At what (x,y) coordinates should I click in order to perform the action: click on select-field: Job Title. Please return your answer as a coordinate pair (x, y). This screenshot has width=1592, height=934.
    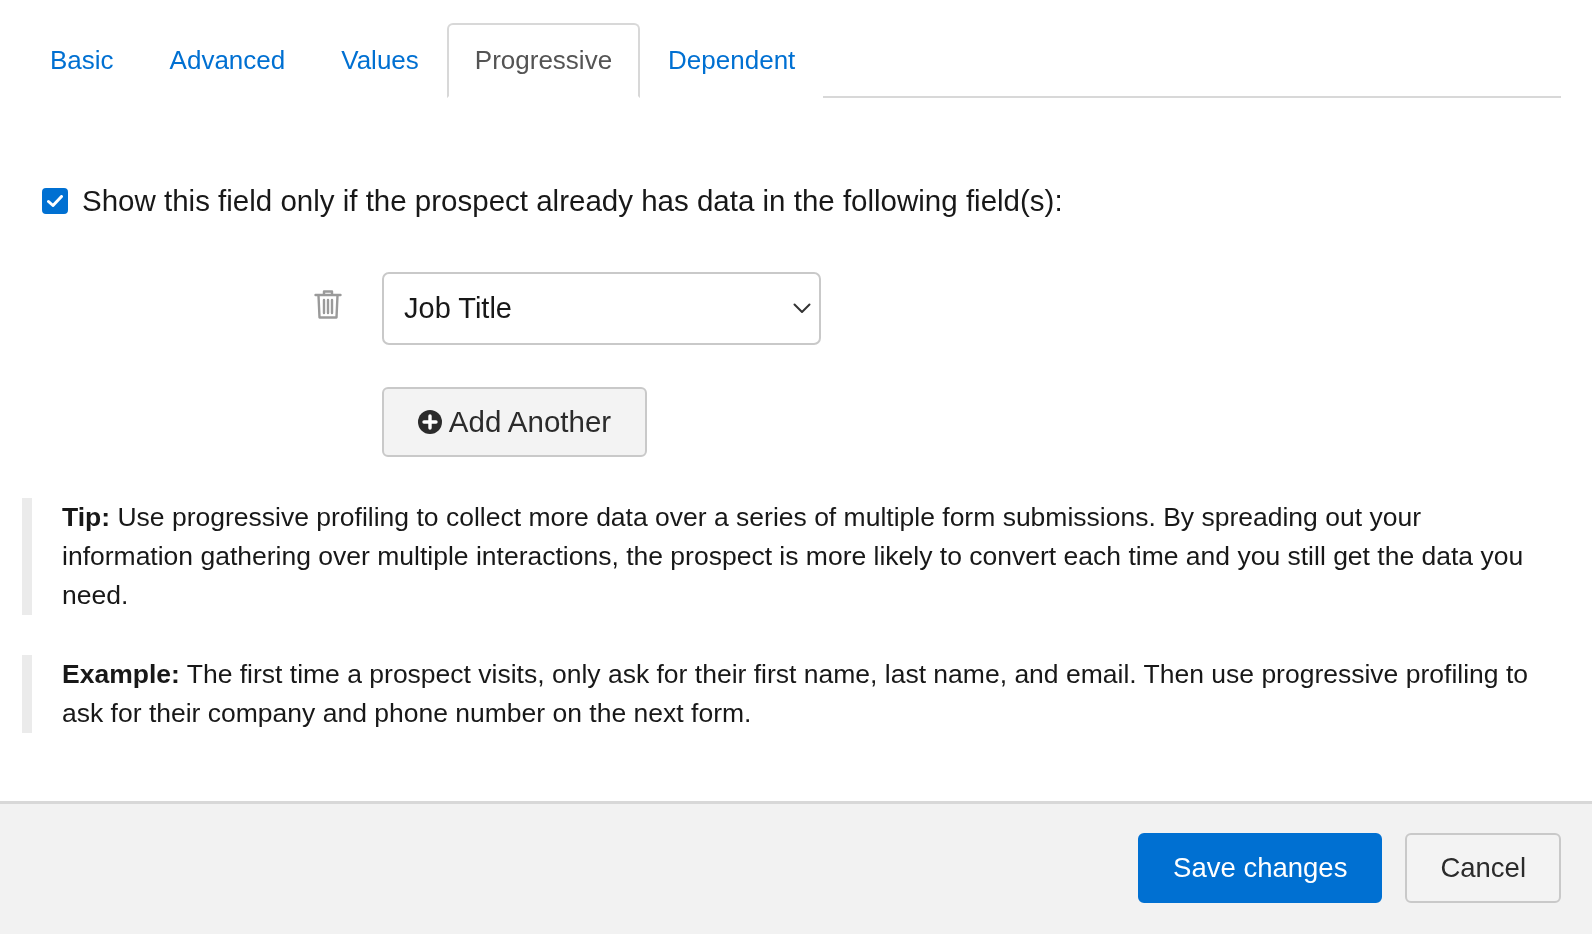
    Looking at the image, I should click on (601, 308).